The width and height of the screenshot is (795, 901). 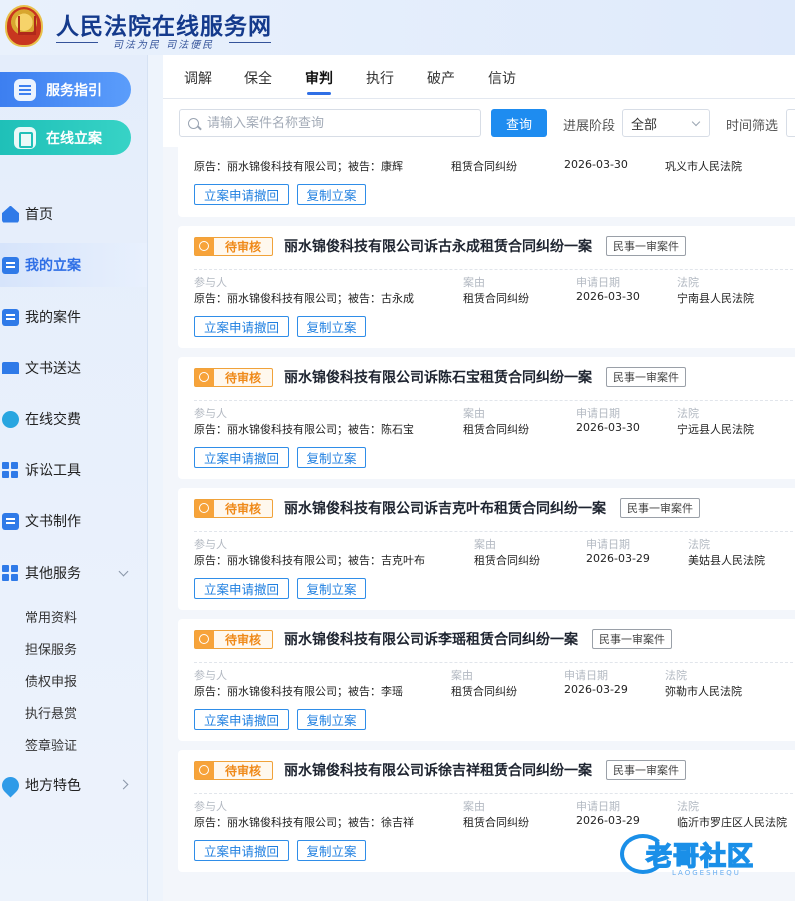 I want to click on case-party: 原告：丽水锦俊科技有限公司；被告：李瑶, so click(x=298, y=691).